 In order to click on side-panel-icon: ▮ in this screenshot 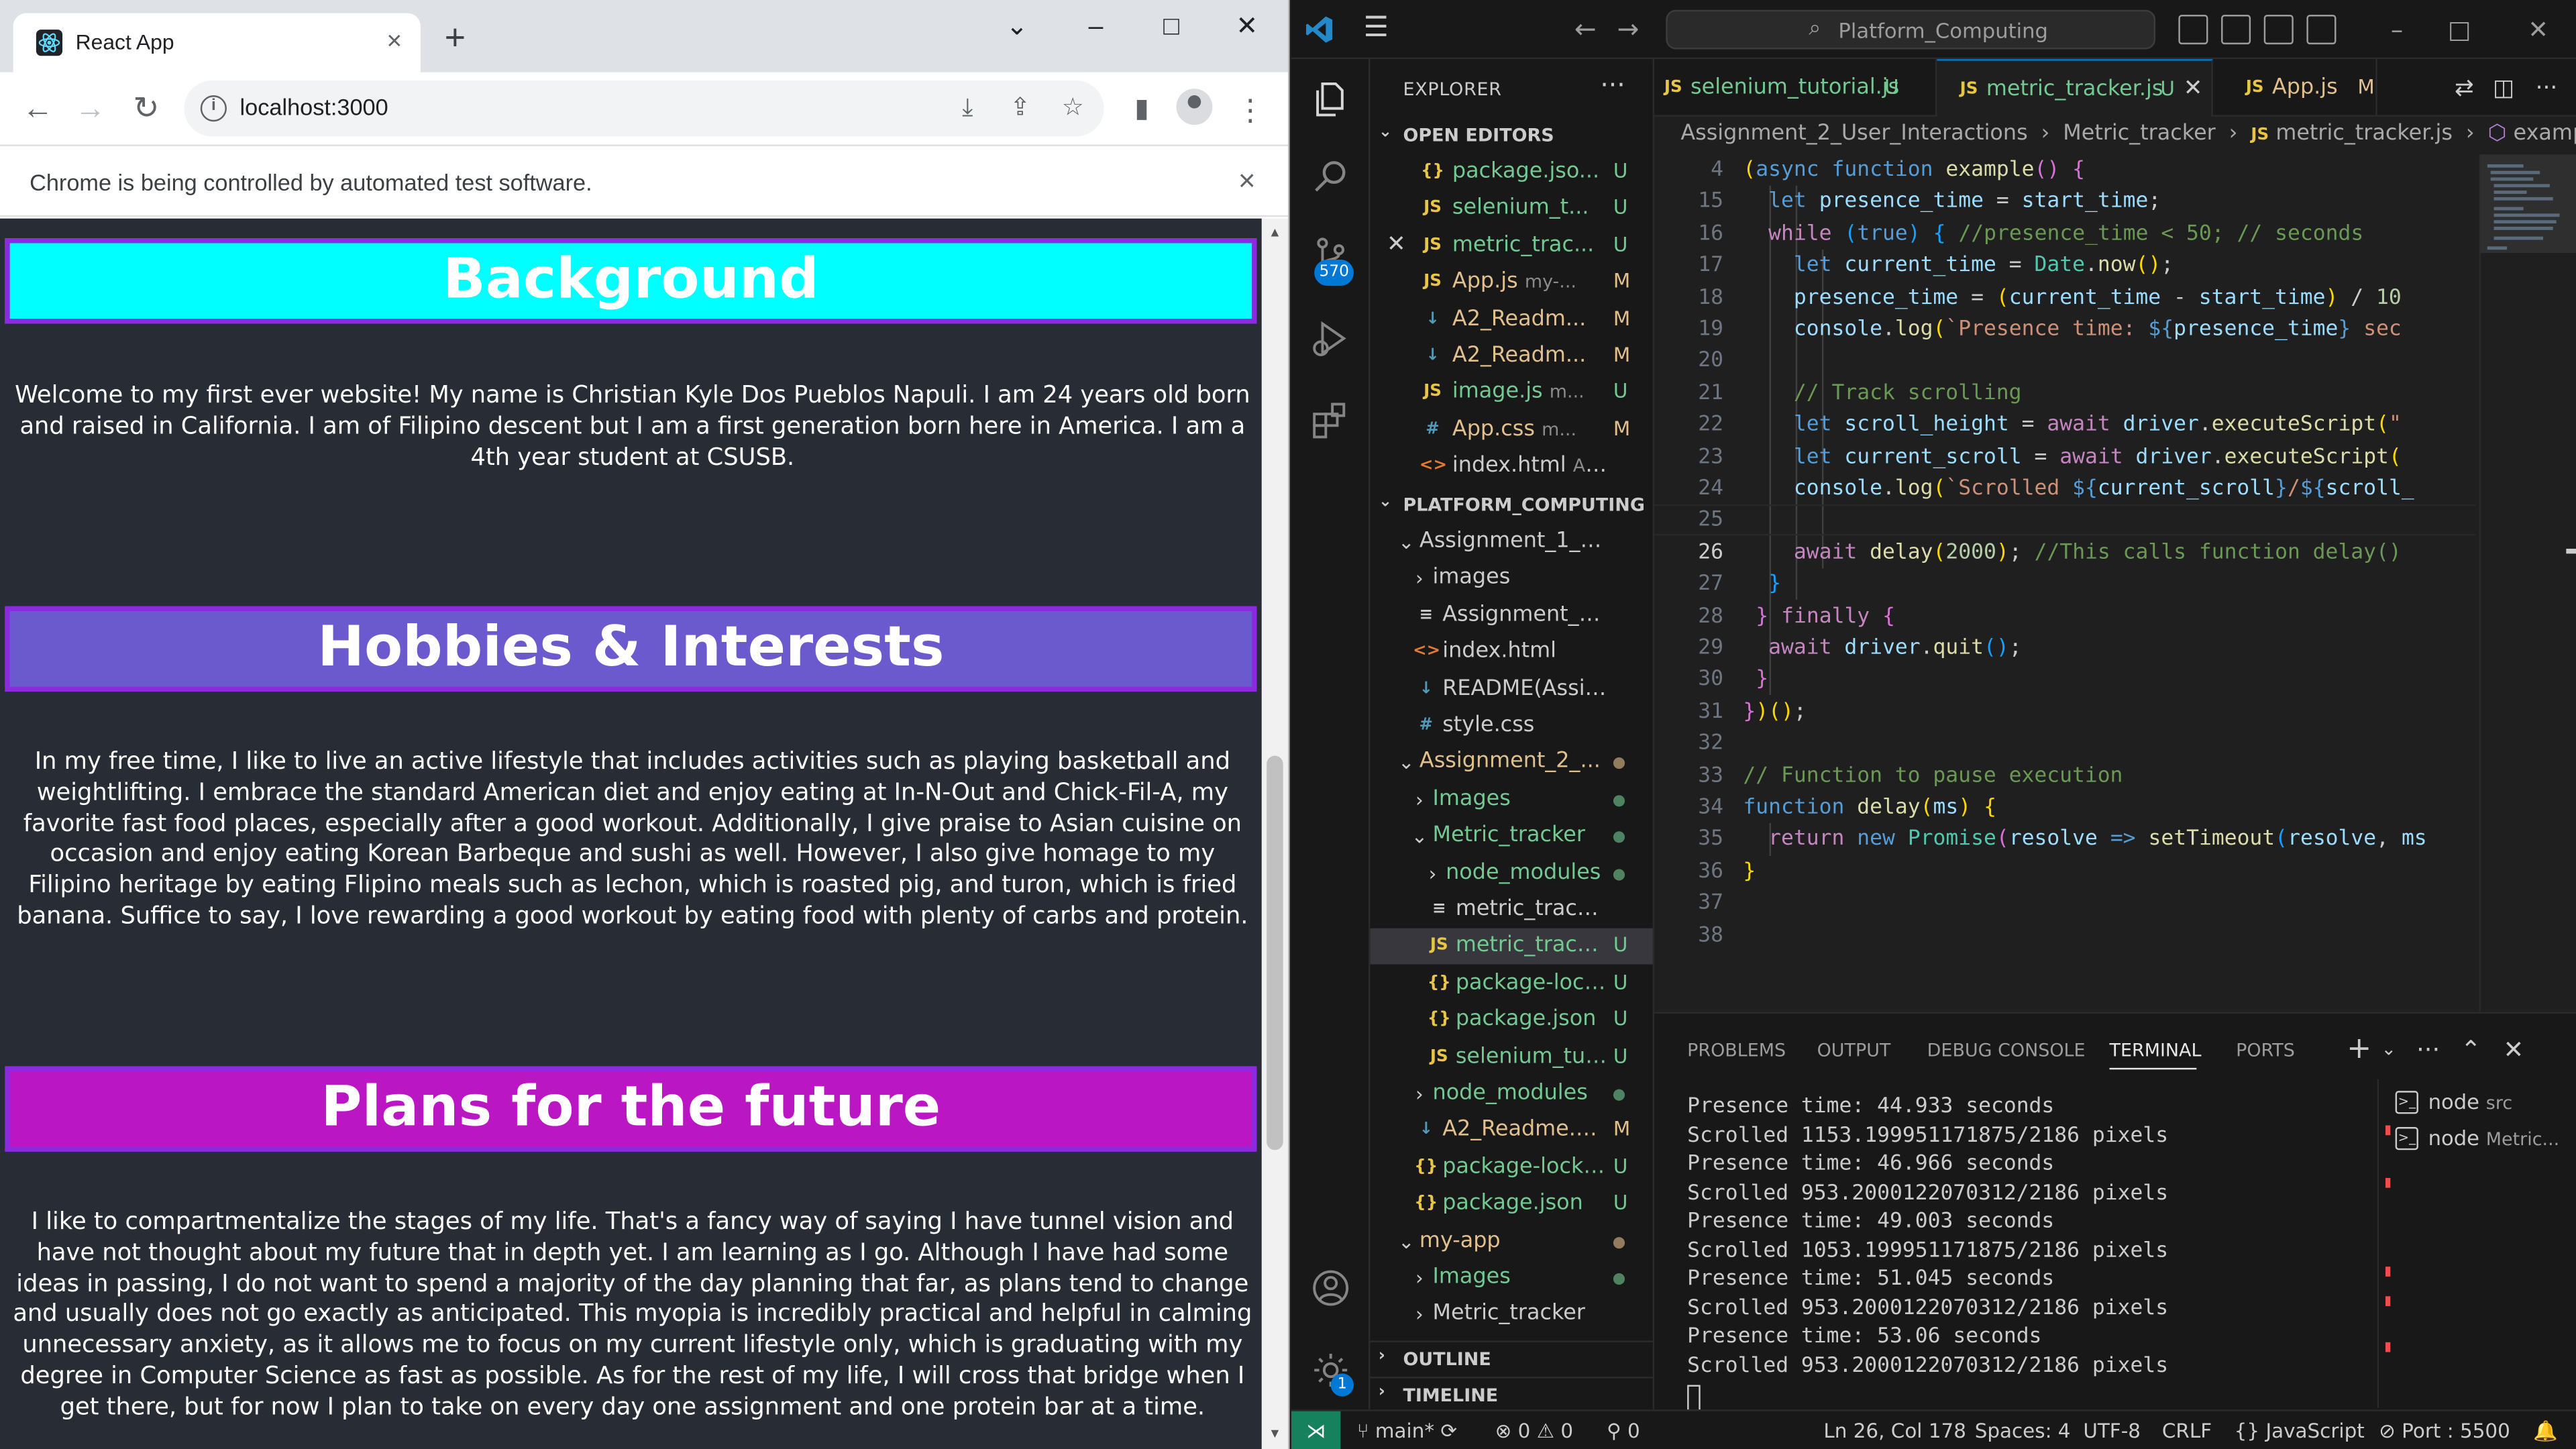, I will do `click(1141, 110)`.